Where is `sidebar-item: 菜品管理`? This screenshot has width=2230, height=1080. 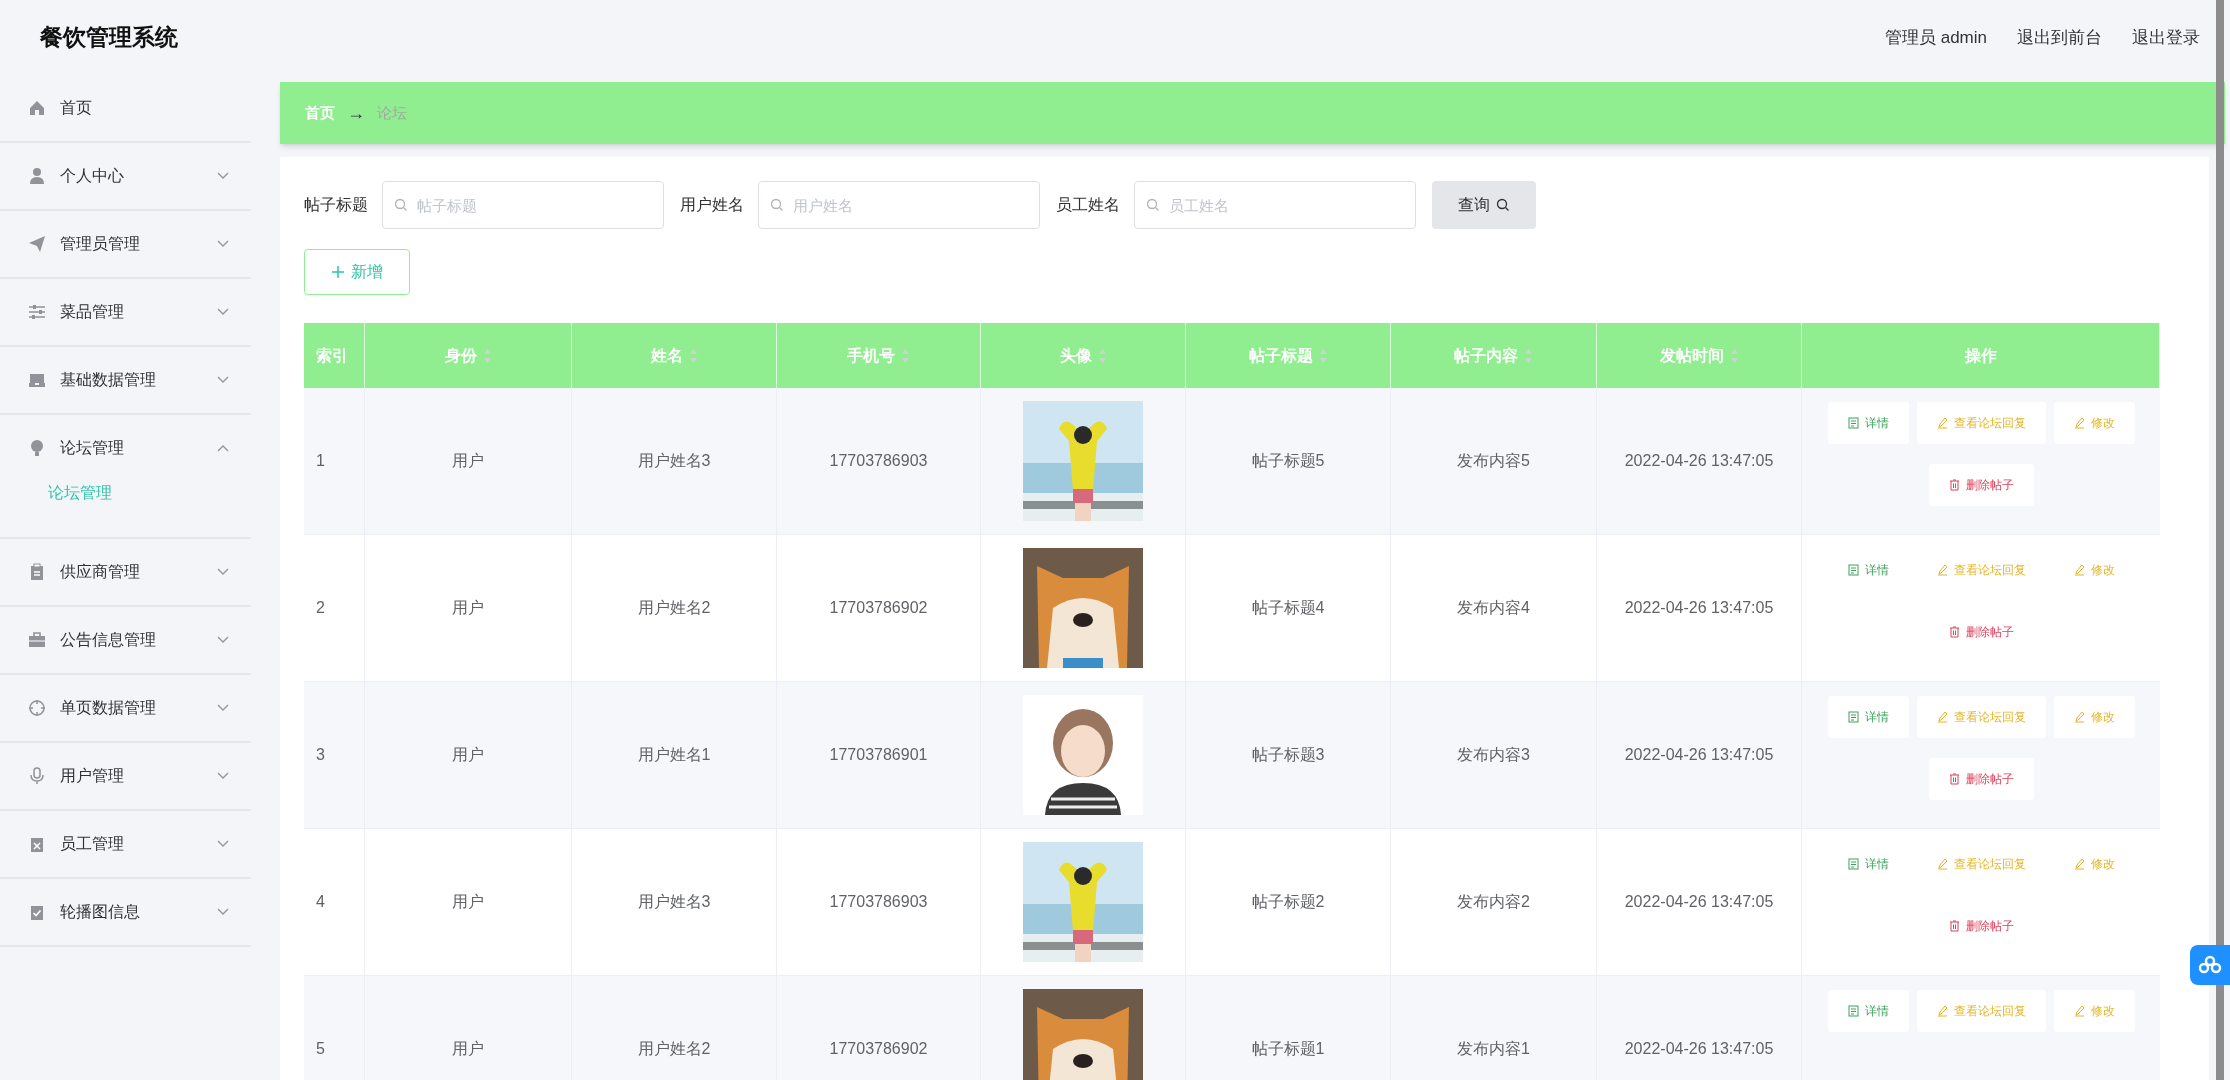
sidebar-item: 菜品管理 is located at coordinates (125, 312).